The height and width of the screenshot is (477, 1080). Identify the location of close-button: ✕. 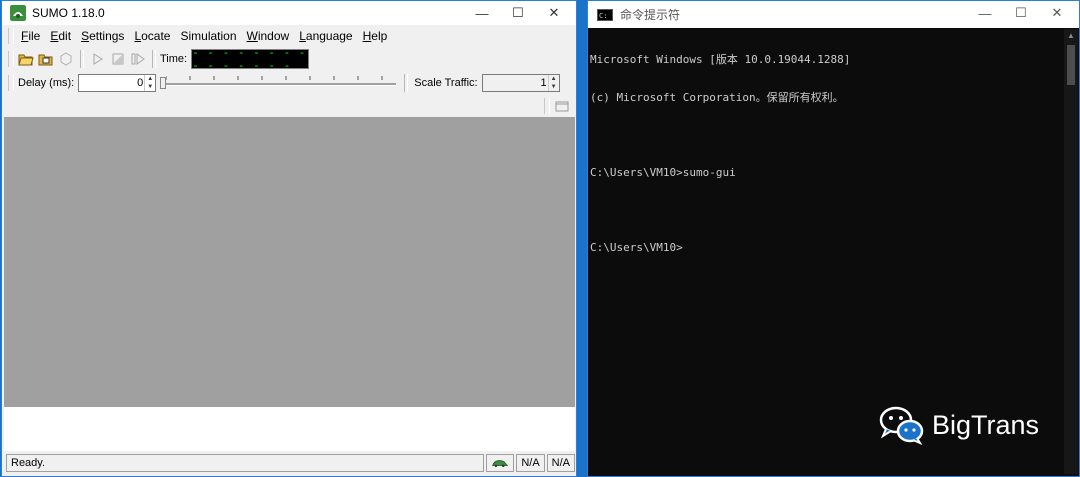
(554, 13).